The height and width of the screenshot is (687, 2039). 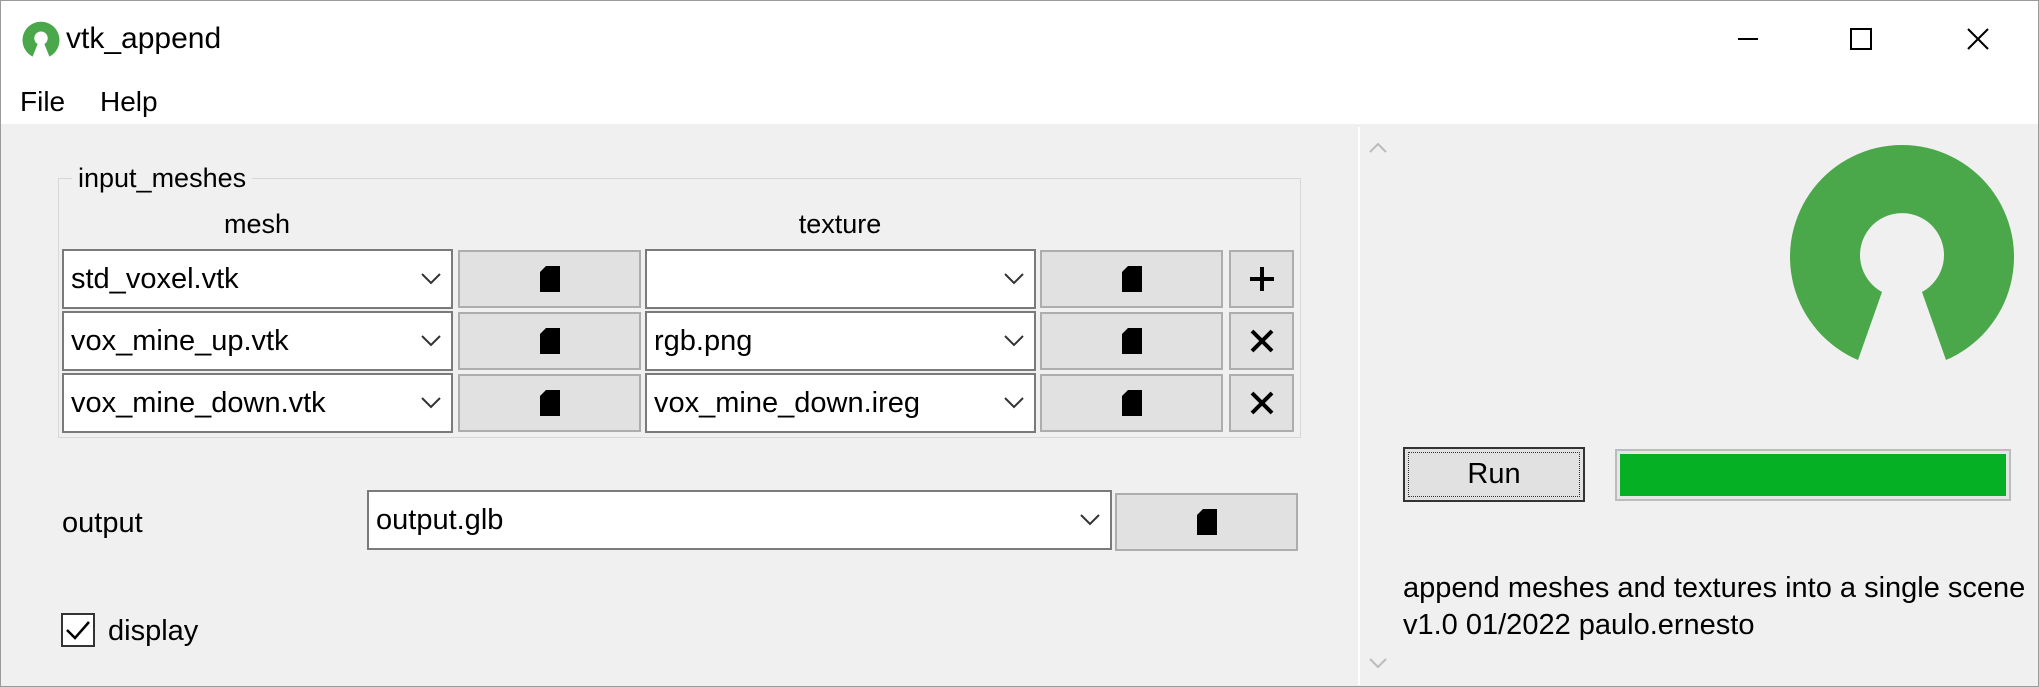 What do you see at coordinates (162, 178) in the screenshot?
I see `input-meshes-title: input_meshes` at bounding box center [162, 178].